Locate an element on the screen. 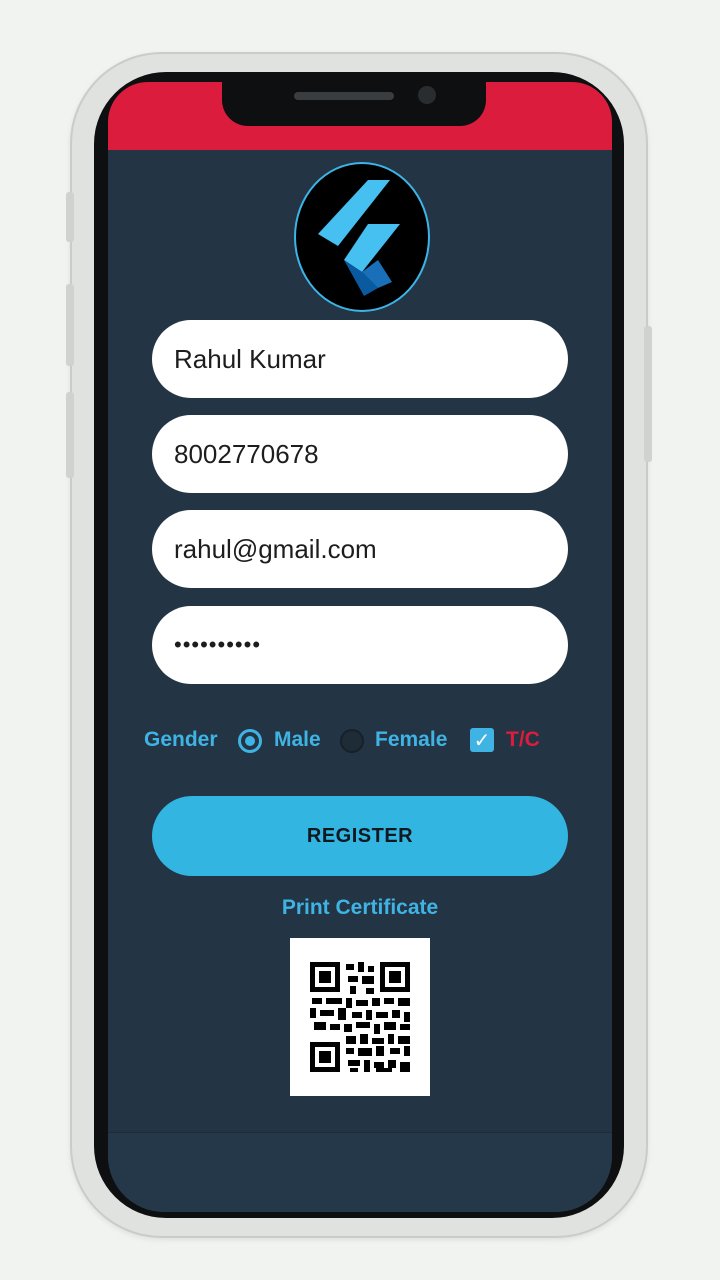 The height and width of the screenshot is (1280, 720). front-camera is located at coordinates (427, 95).